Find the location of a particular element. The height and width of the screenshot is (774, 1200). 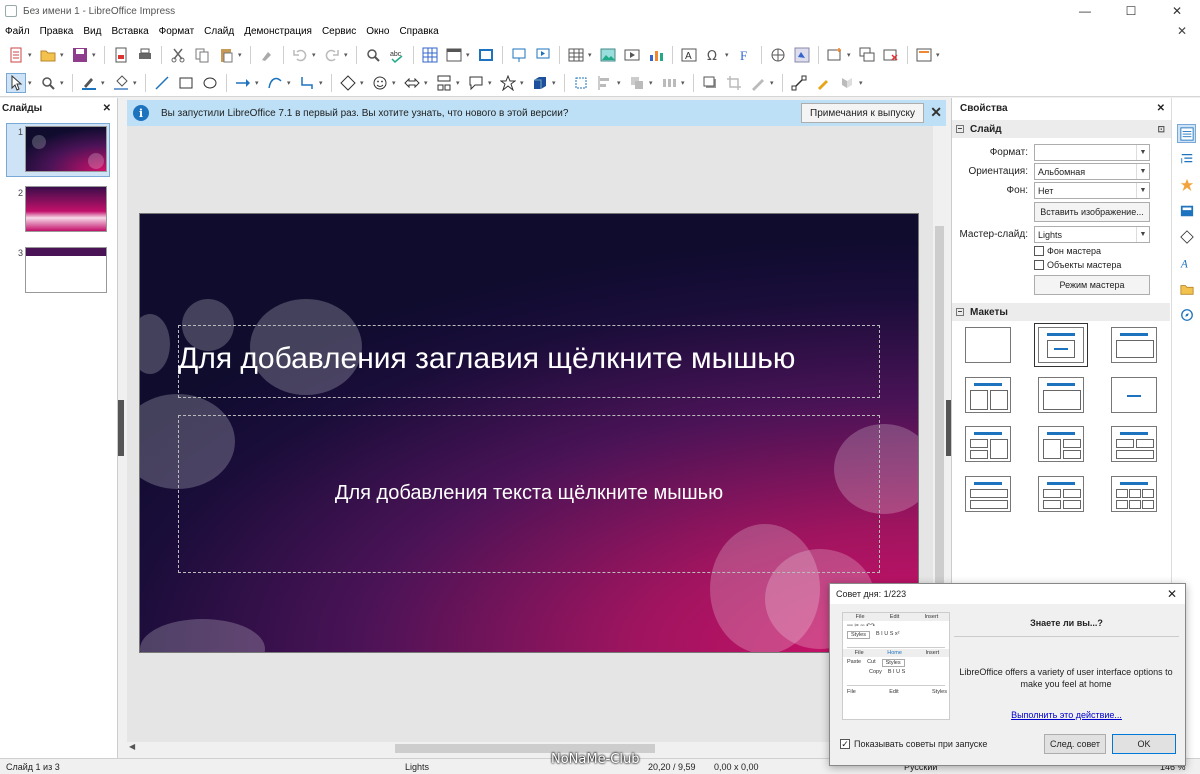

save-icon is located at coordinates (80, 55).